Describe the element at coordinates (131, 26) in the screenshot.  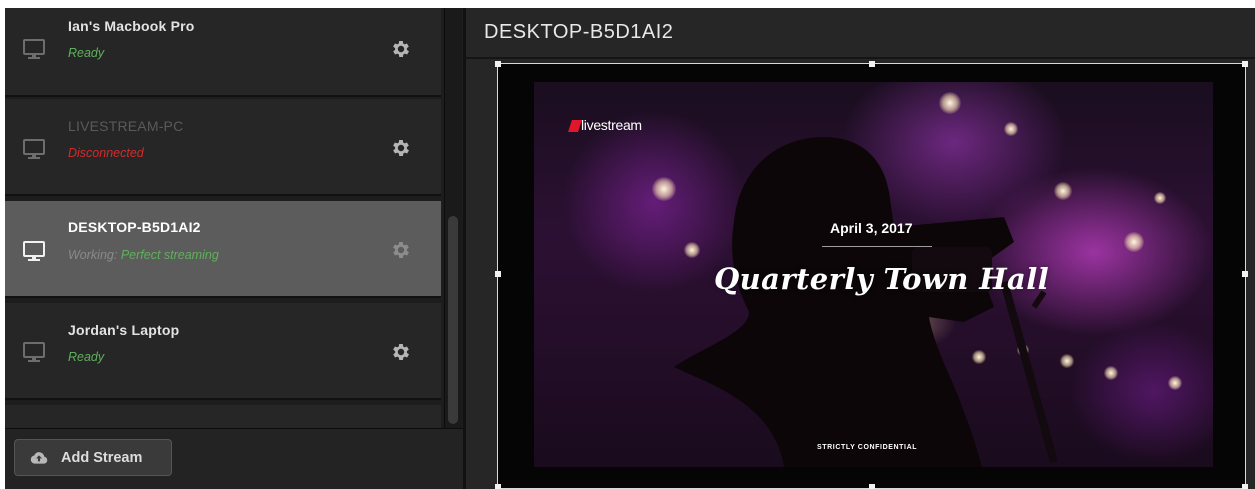
I see `stream-name: Ian's Macbook Pro` at that location.